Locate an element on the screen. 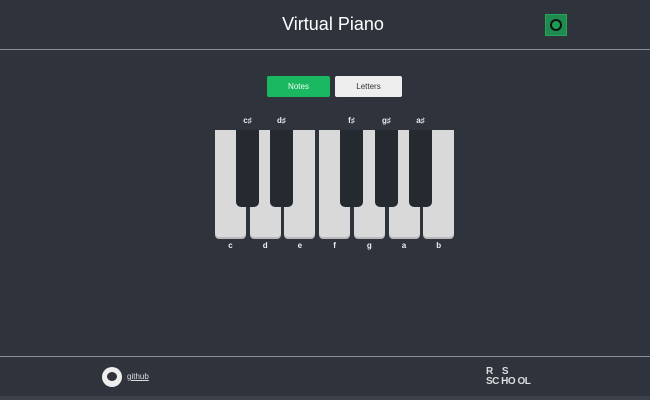 The width and height of the screenshot is (650, 400). black-key-label: a♯ is located at coordinates (420, 120).